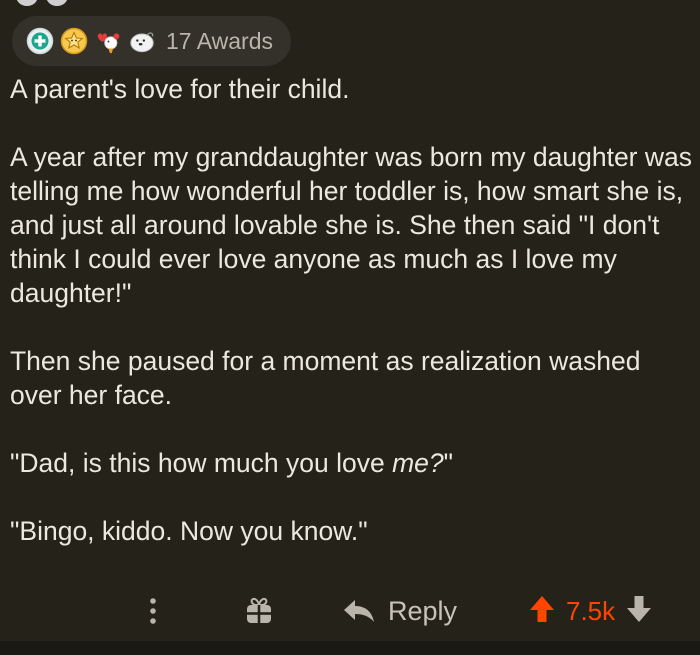 This screenshot has width=700, height=655. What do you see at coordinates (189, 531) in the screenshot?
I see `comment-paragraph: "Bingo, kiddo. Now you know."` at bounding box center [189, 531].